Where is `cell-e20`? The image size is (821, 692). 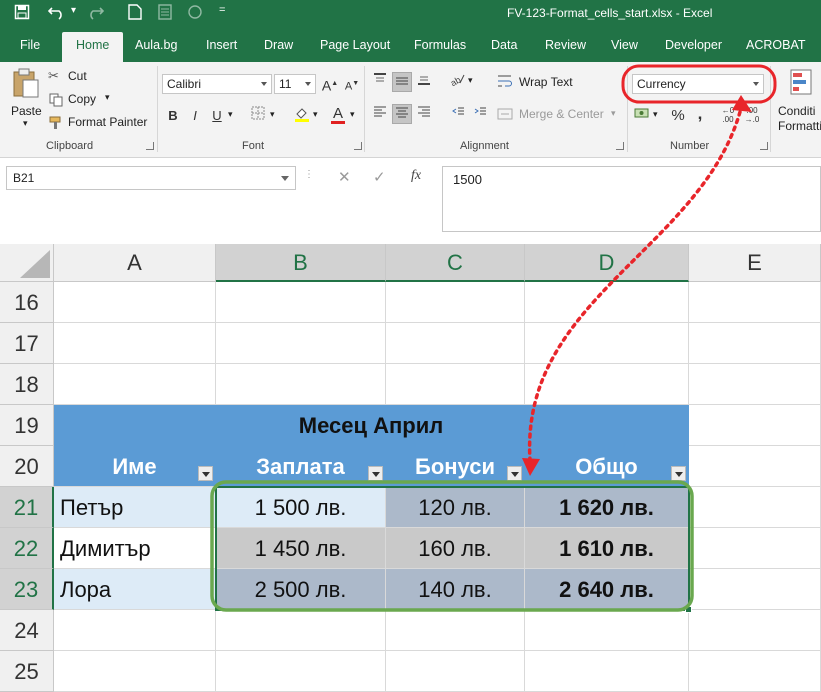 cell-e20 is located at coordinates (755, 466).